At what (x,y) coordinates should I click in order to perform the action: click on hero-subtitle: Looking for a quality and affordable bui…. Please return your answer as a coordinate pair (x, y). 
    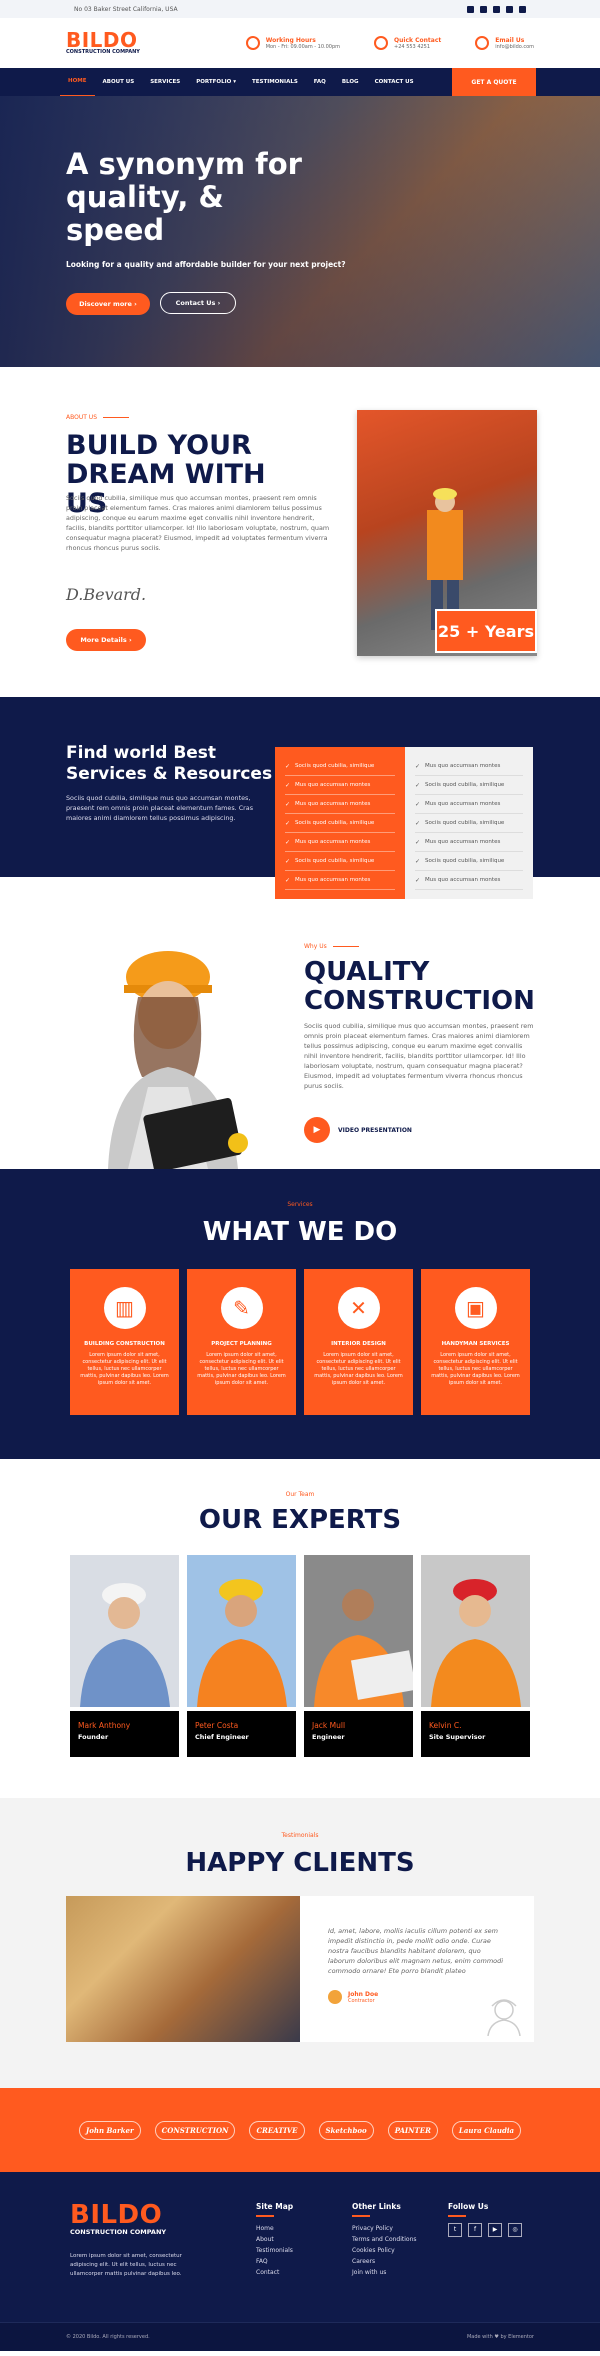
    Looking at the image, I should click on (206, 264).